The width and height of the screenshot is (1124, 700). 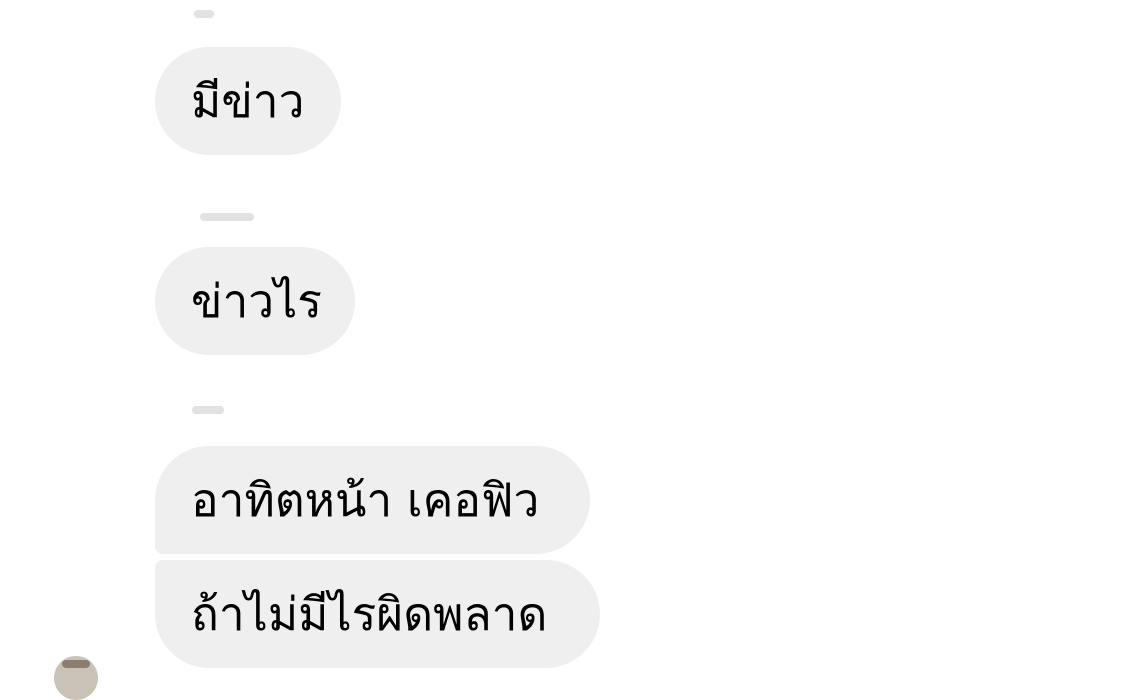 What do you see at coordinates (369, 614) in the screenshot?
I see `message-text: ถ้าไม่มีไรผิดพลาด` at bounding box center [369, 614].